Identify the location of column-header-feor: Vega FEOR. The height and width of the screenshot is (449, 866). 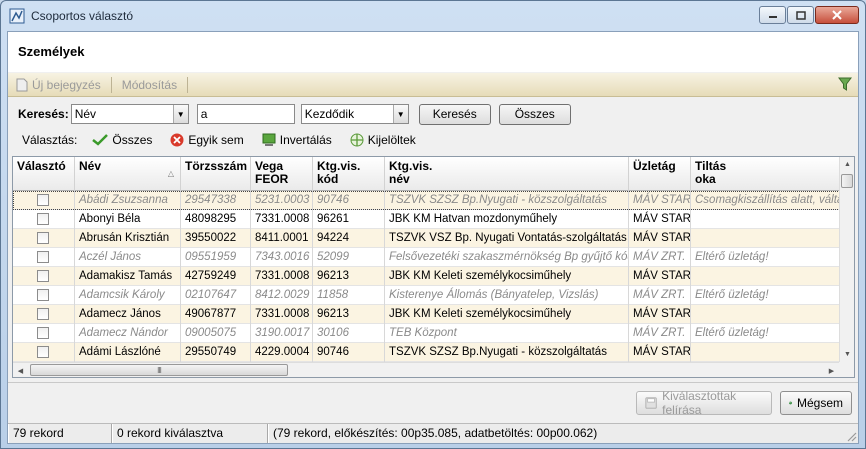
(282, 174).